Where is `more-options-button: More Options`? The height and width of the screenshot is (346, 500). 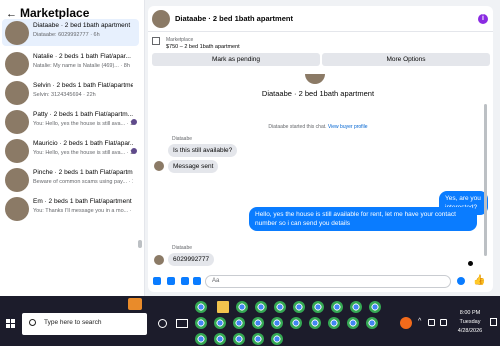 more-options-button: More Options is located at coordinates (406, 59).